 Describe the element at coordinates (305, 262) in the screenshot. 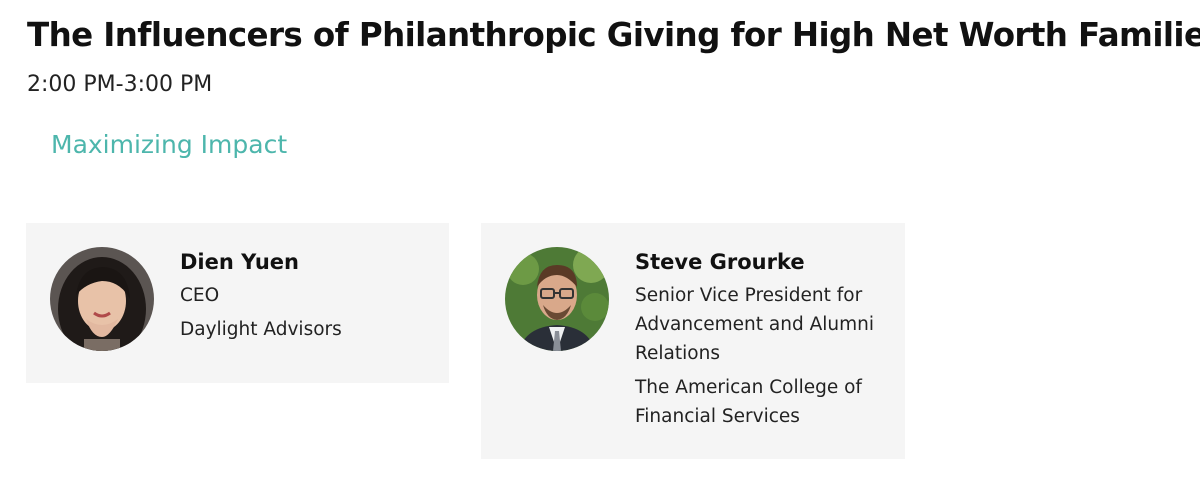

I see `speaker-name: Dien Yuen` at that location.